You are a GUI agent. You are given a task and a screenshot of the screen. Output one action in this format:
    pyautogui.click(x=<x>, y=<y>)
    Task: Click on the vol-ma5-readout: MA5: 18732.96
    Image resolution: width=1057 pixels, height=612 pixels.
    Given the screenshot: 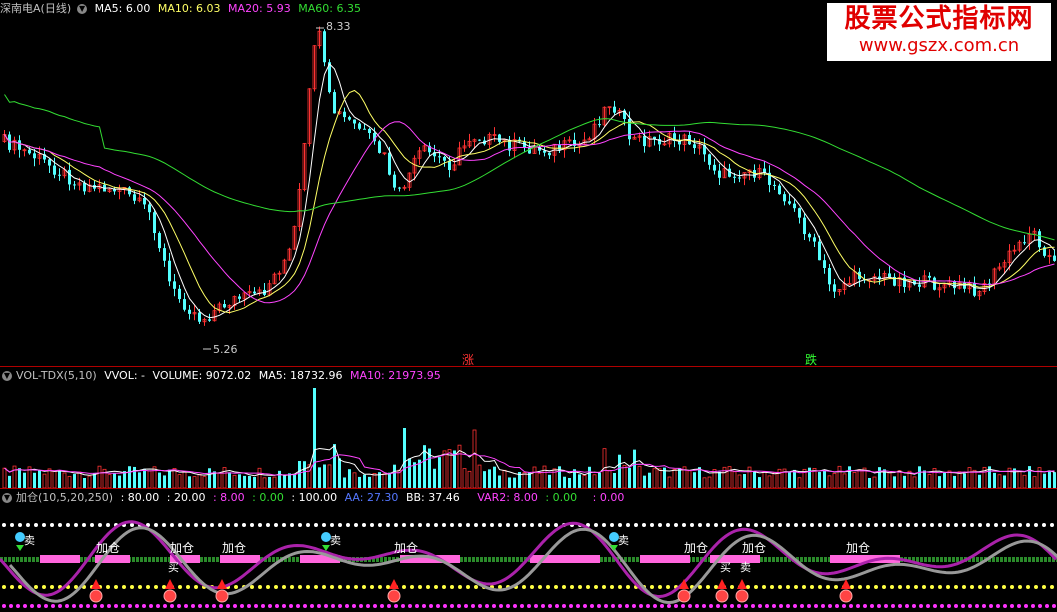 What is the action you would take?
    pyautogui.click(x=300, y=375)
    